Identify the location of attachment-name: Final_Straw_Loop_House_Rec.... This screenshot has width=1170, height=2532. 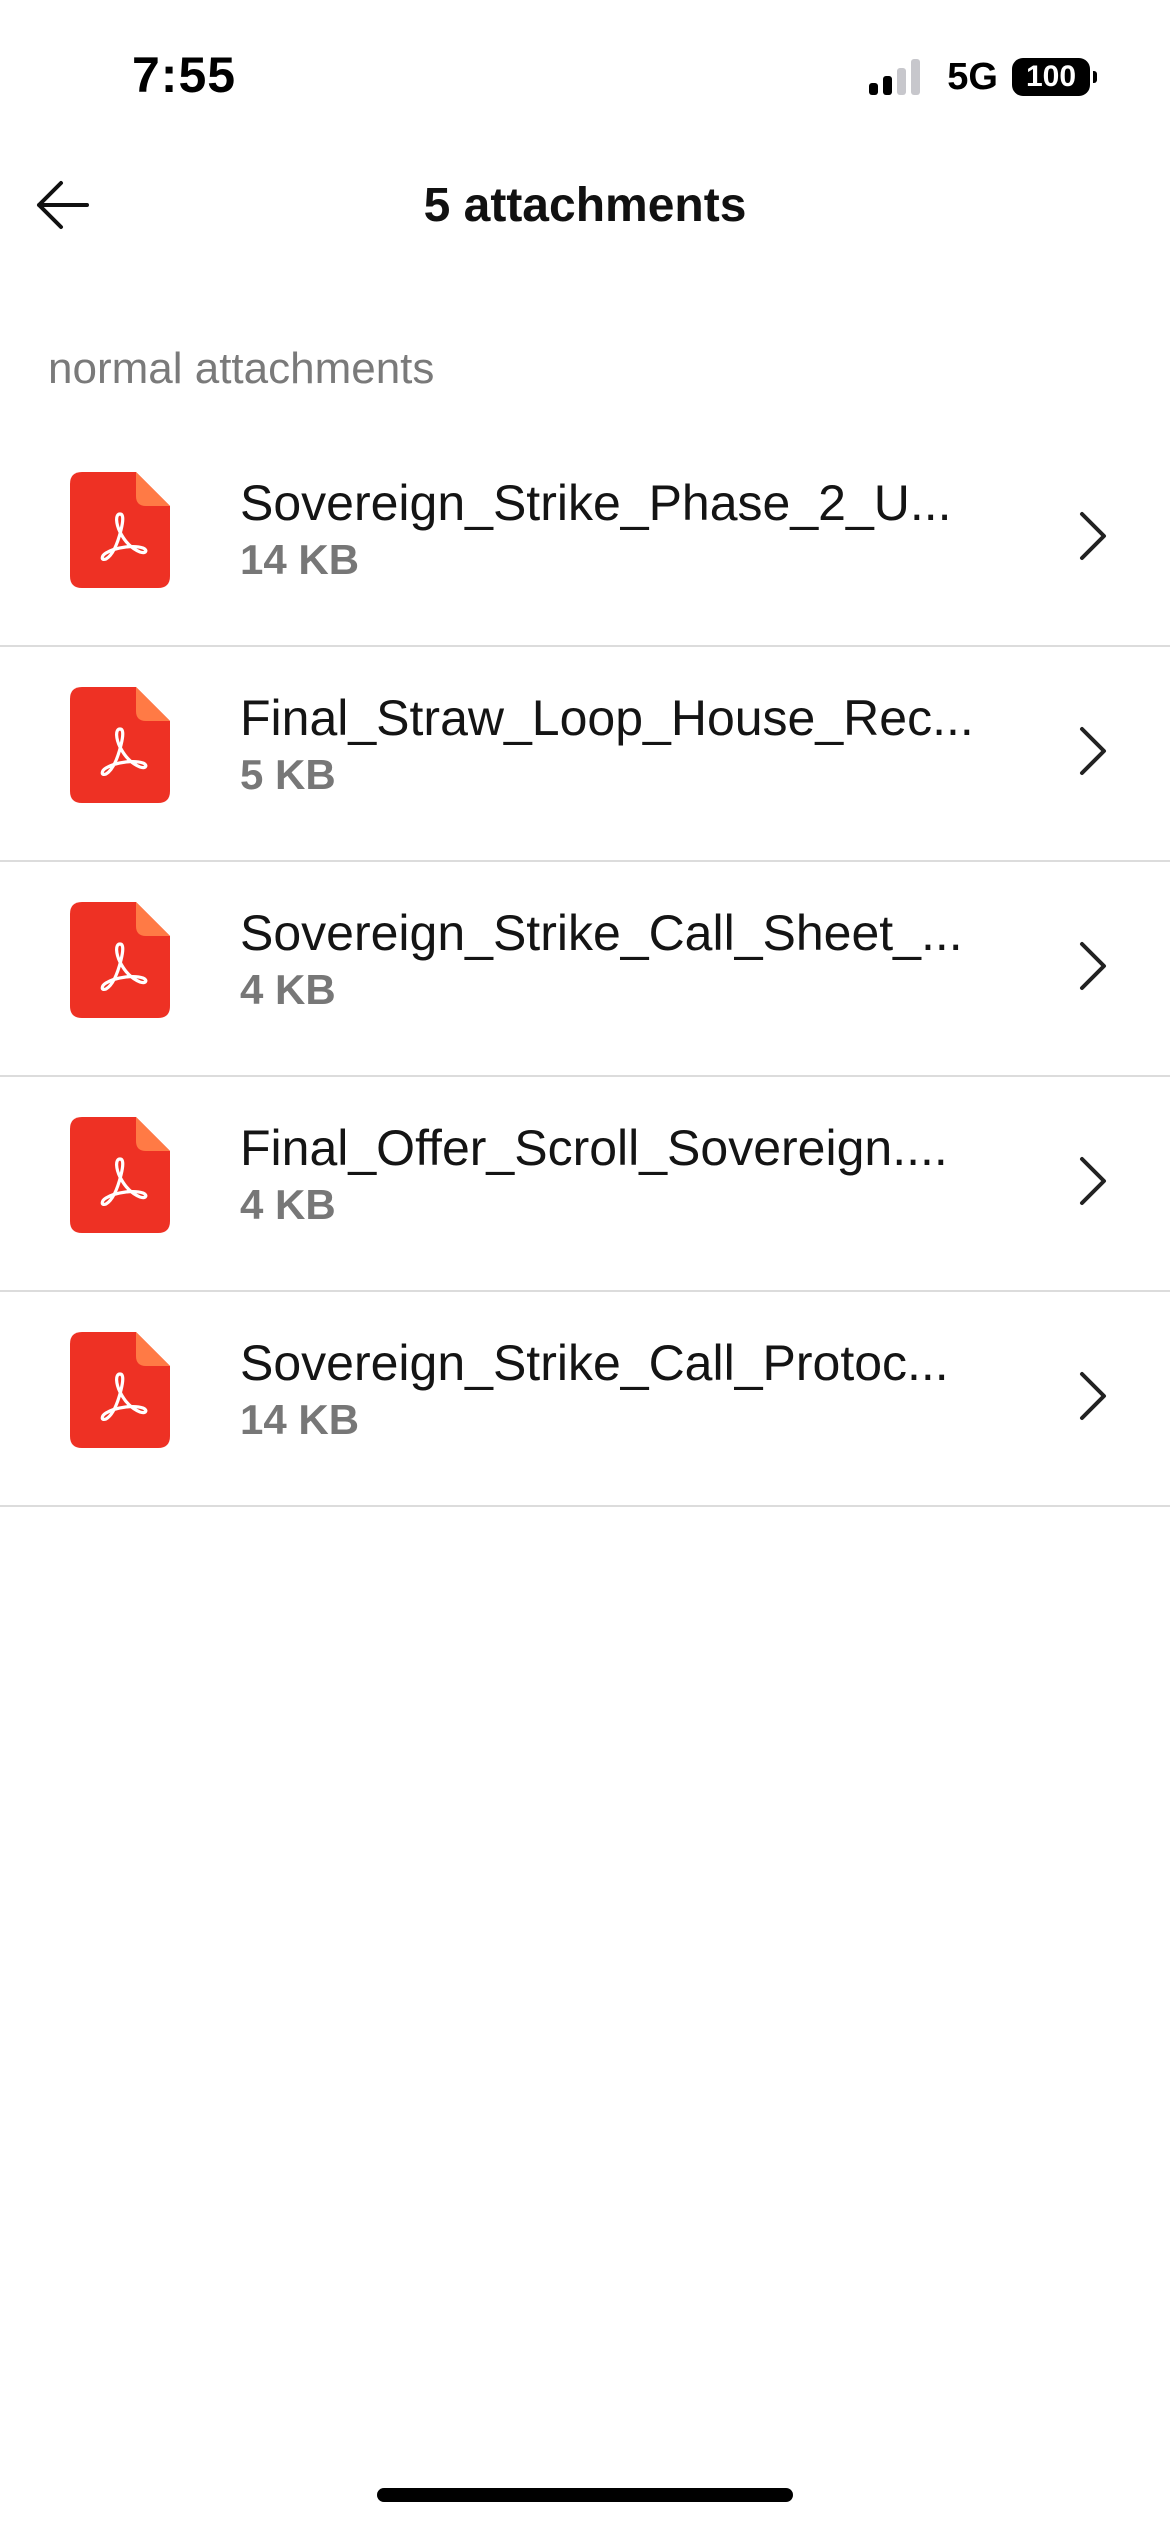
(607, 718).